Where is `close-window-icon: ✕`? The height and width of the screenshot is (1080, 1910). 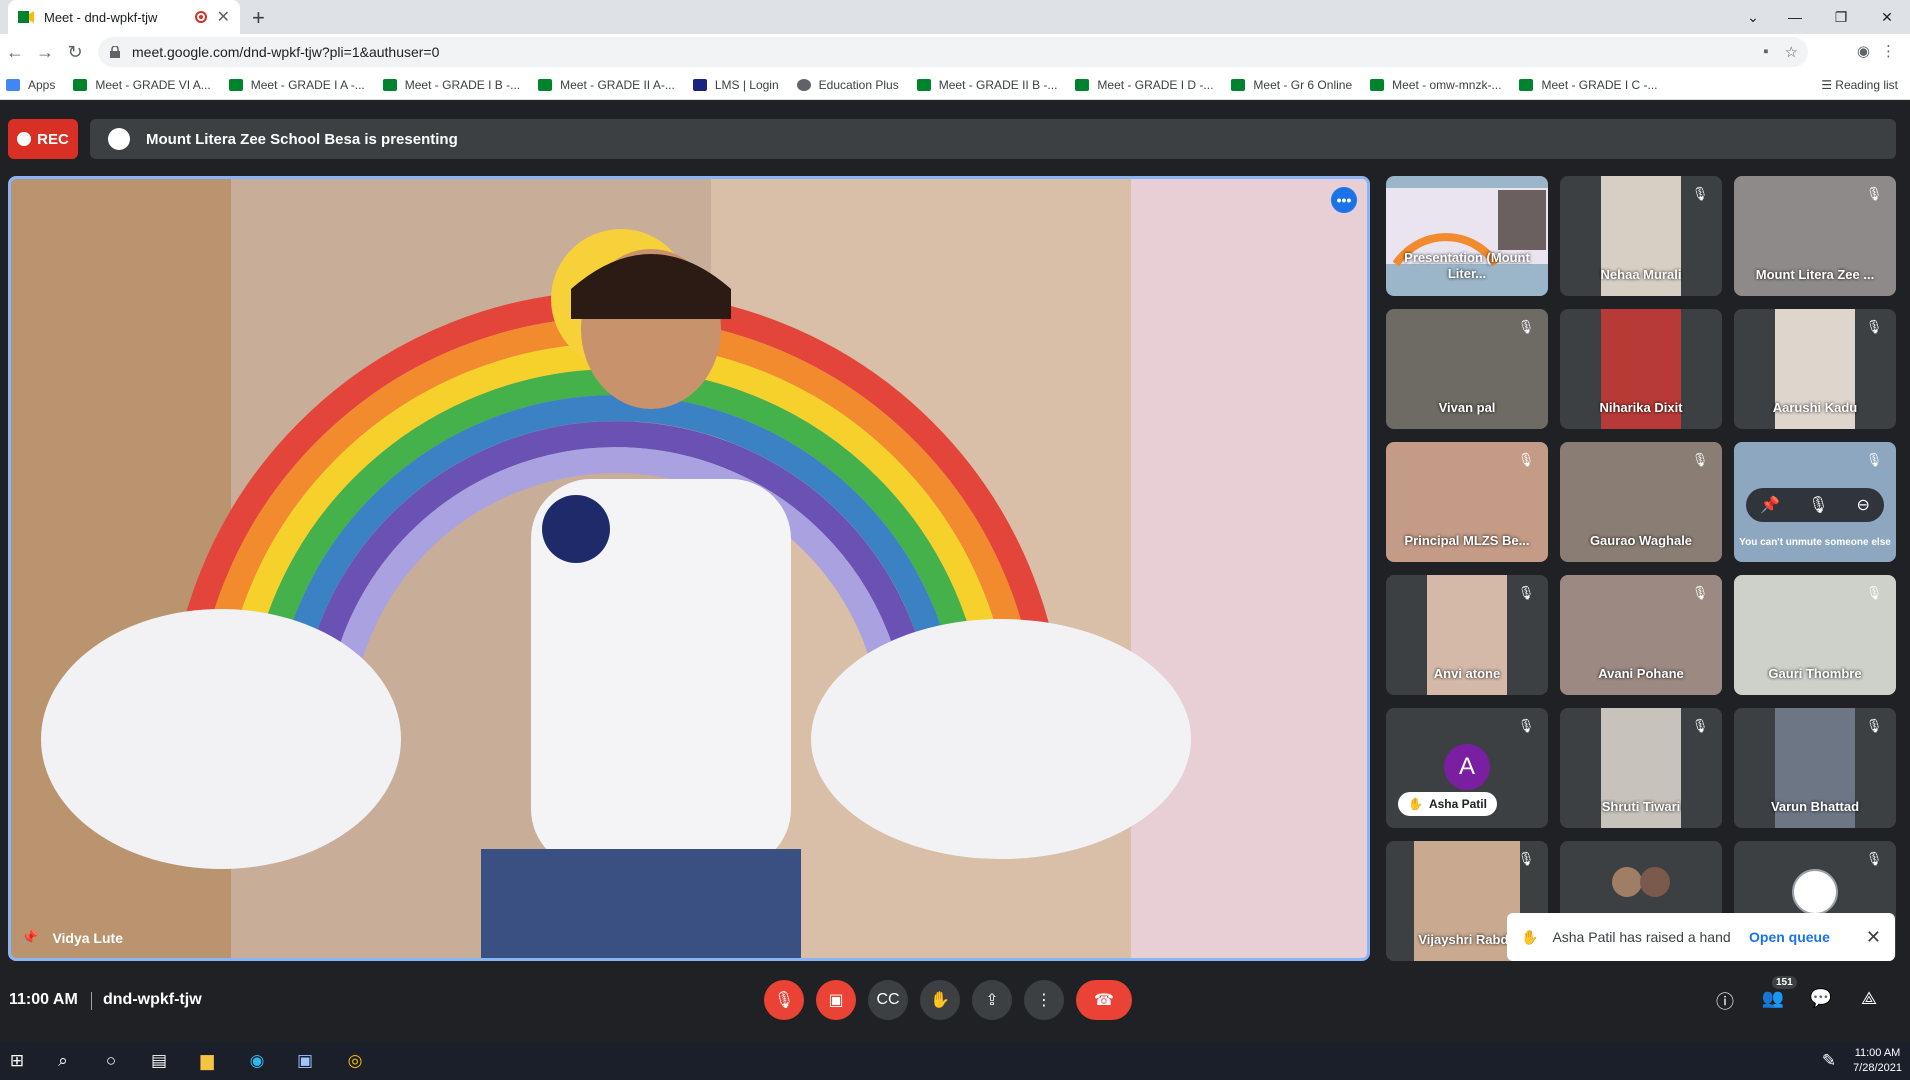 close-window-icon: ✕ is located at coordinates (1887, 17).